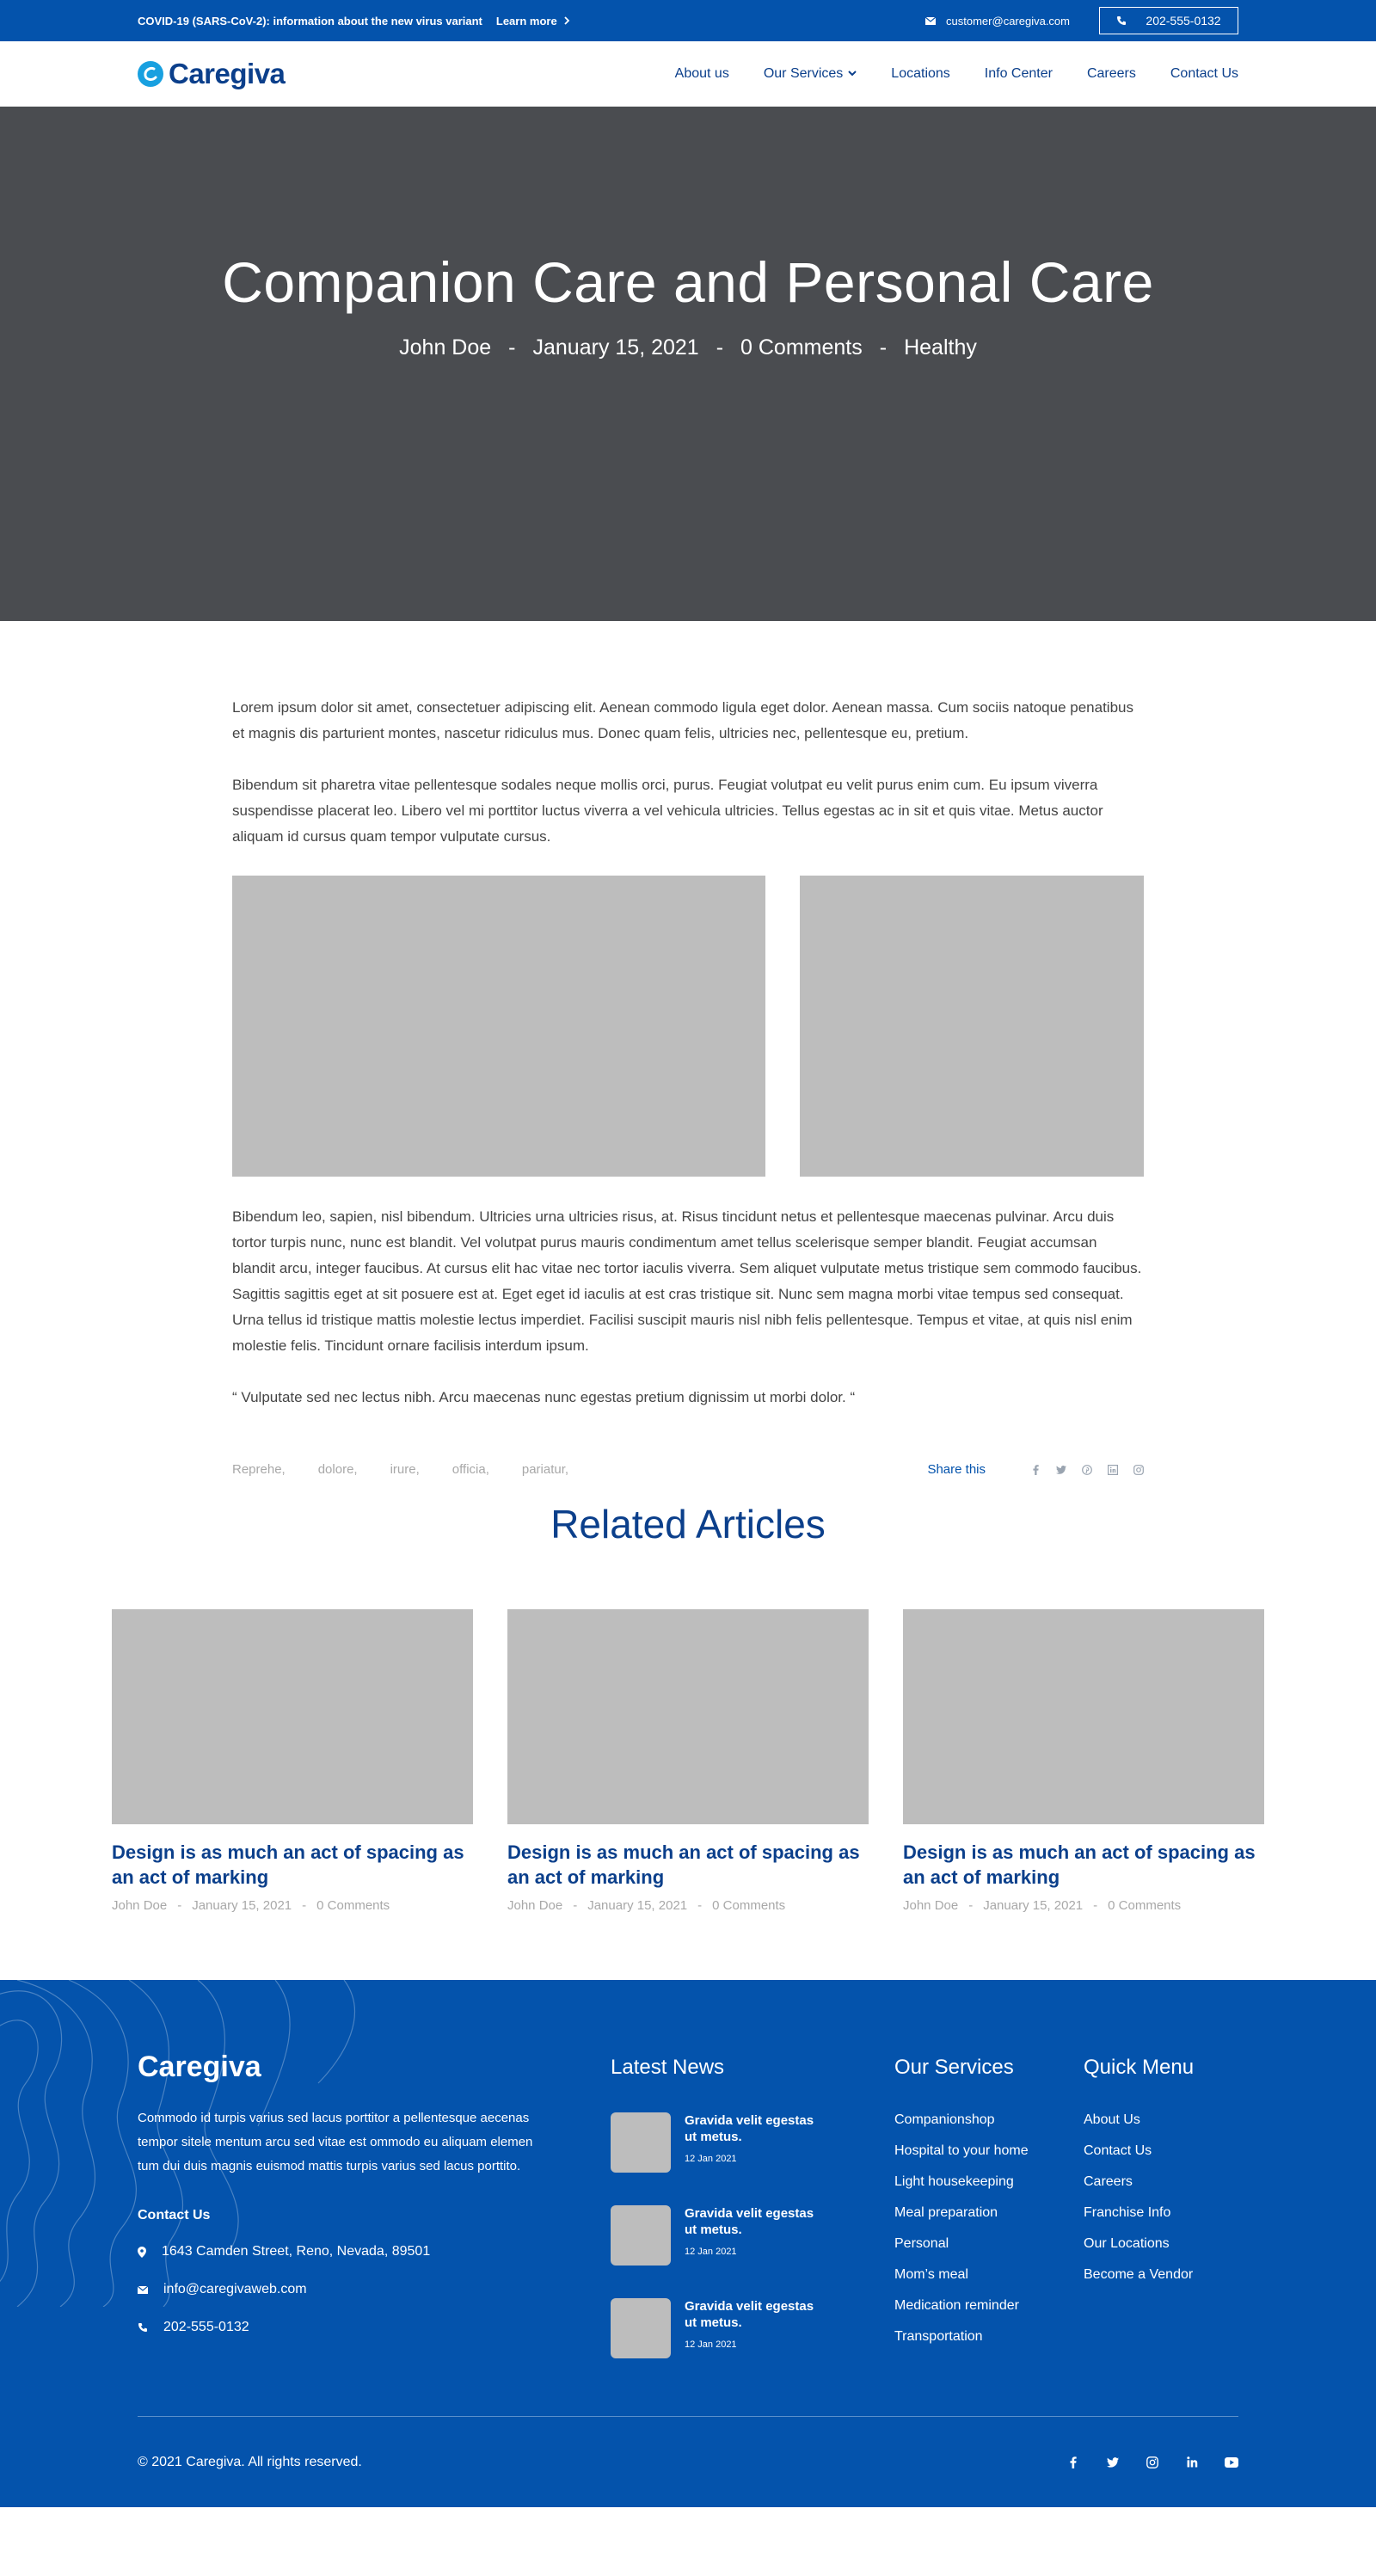 This screenshot has height=2576, width=1376. Describe the element at coordinates (921, 74) in the screenshot. I see `nav-locations: Locations` at that location.